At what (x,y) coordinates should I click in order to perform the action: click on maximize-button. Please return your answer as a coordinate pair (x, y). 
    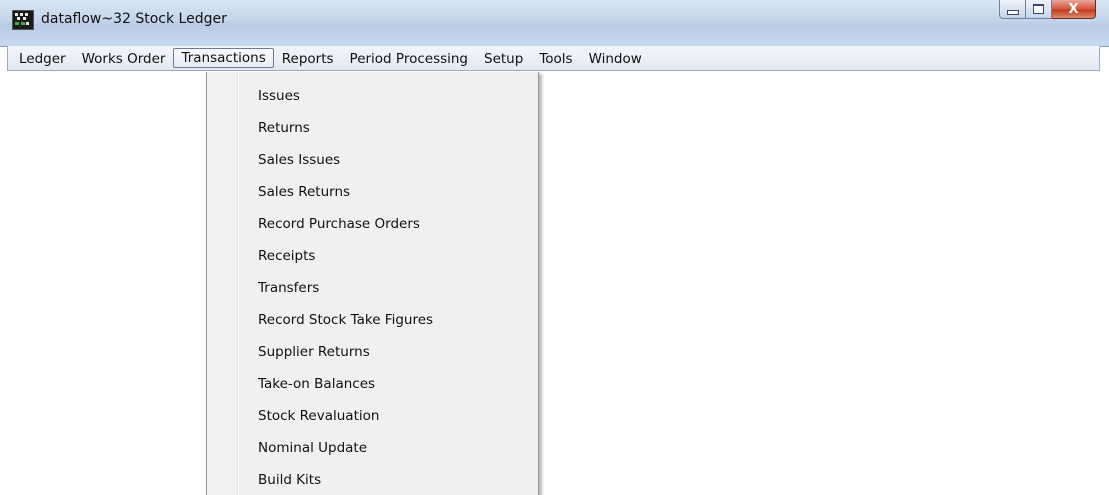
    Looking at the image, I should click on (1039, 9).